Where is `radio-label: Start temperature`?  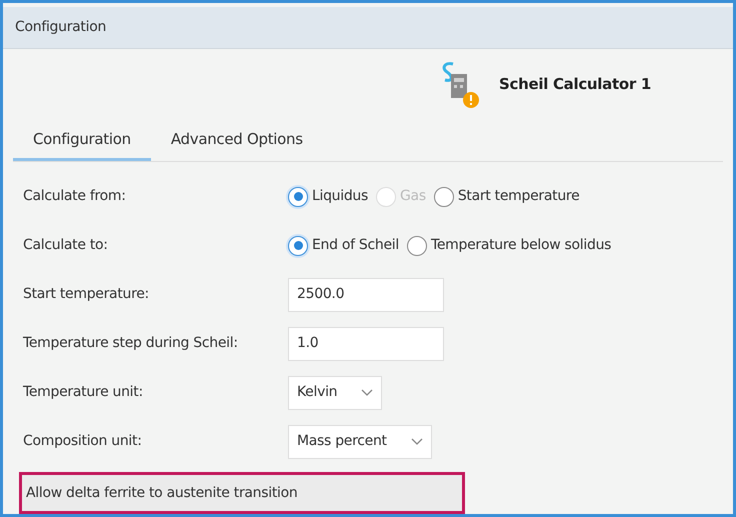 radio-label: Start temperature is located at coordinates (519, 196).